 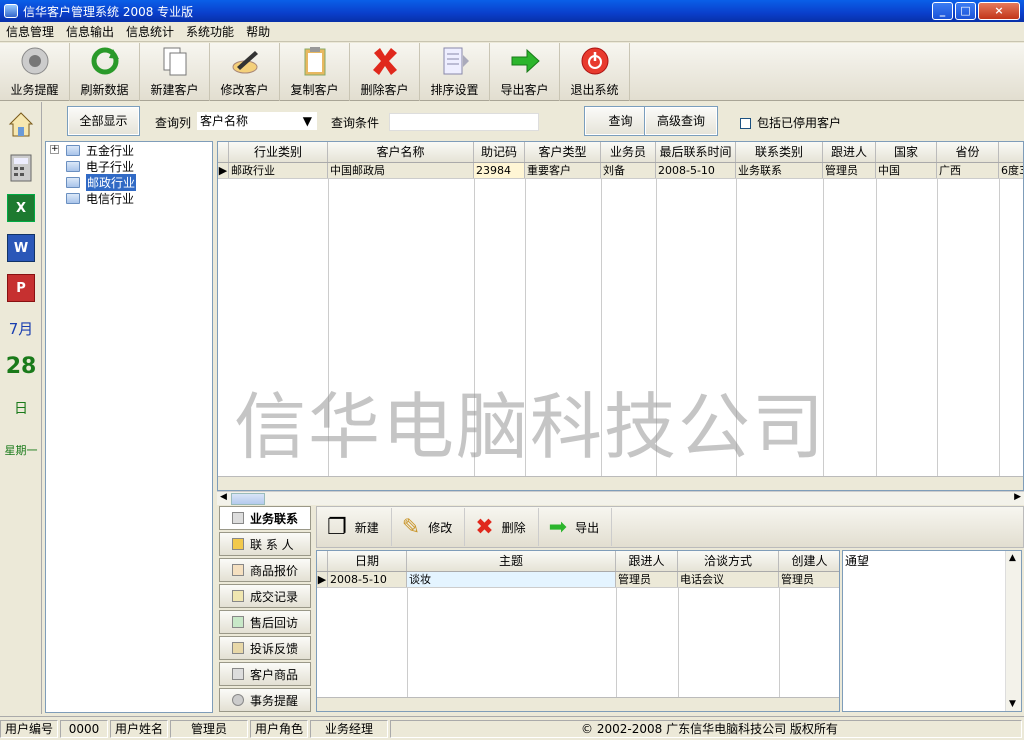 What do you see at coordinates (1012, 558) in the screenshot?
I see `scroll-up-icon: ▲` at bounding box center [1012, 558].